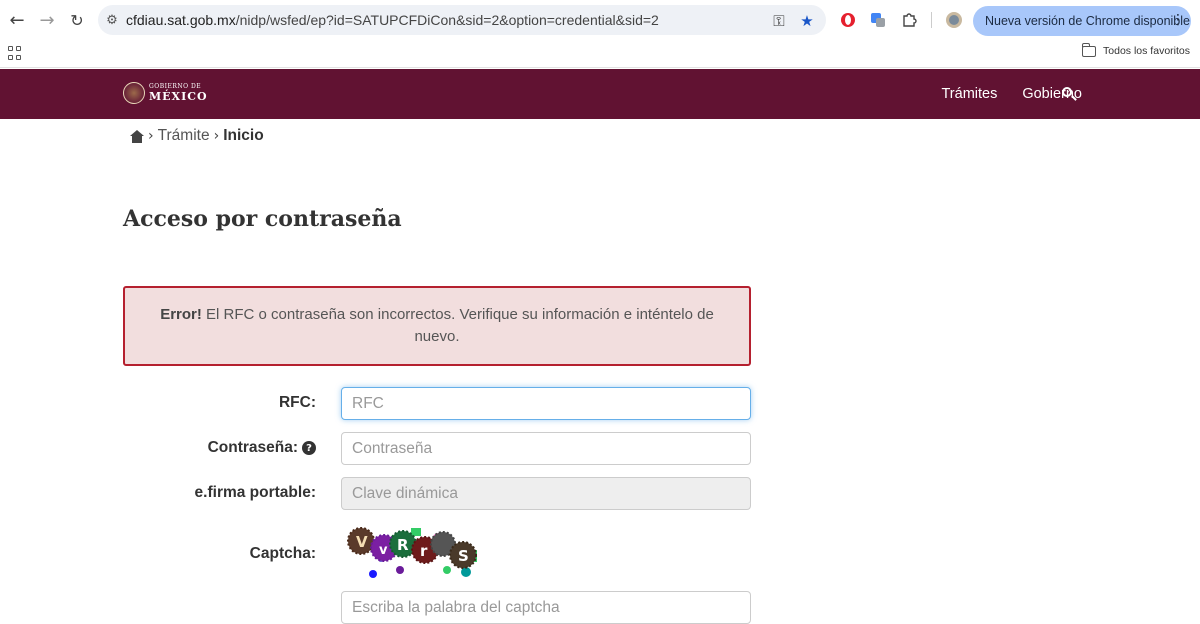  Describe the element at coordinates (134, 93) in the screenshot. I see `national-seal-icon` at that location.